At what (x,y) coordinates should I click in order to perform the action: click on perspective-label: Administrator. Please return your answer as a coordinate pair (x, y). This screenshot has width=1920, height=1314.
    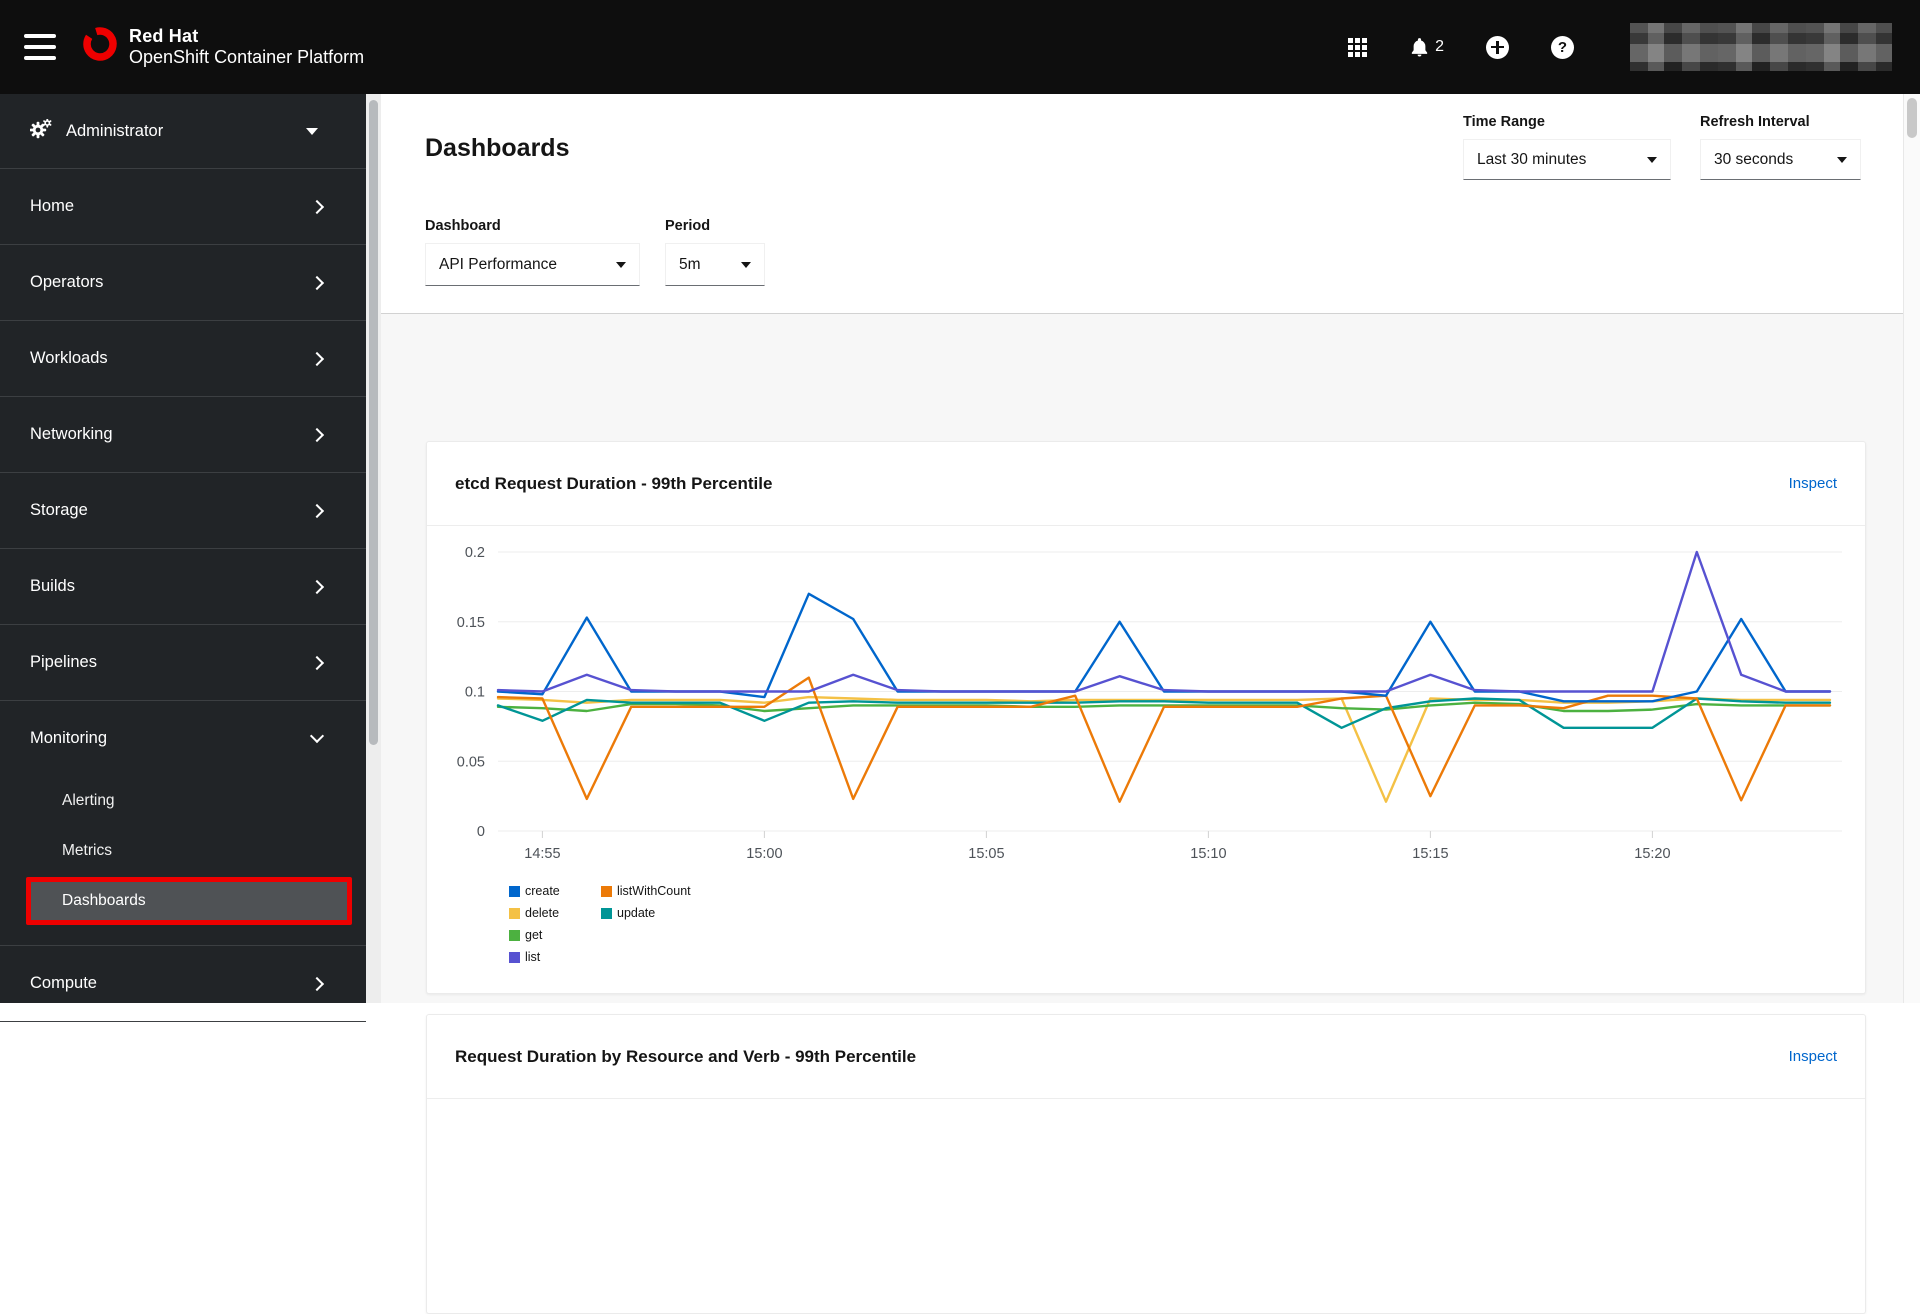
    Looking at the image, I should click on (114, 131).